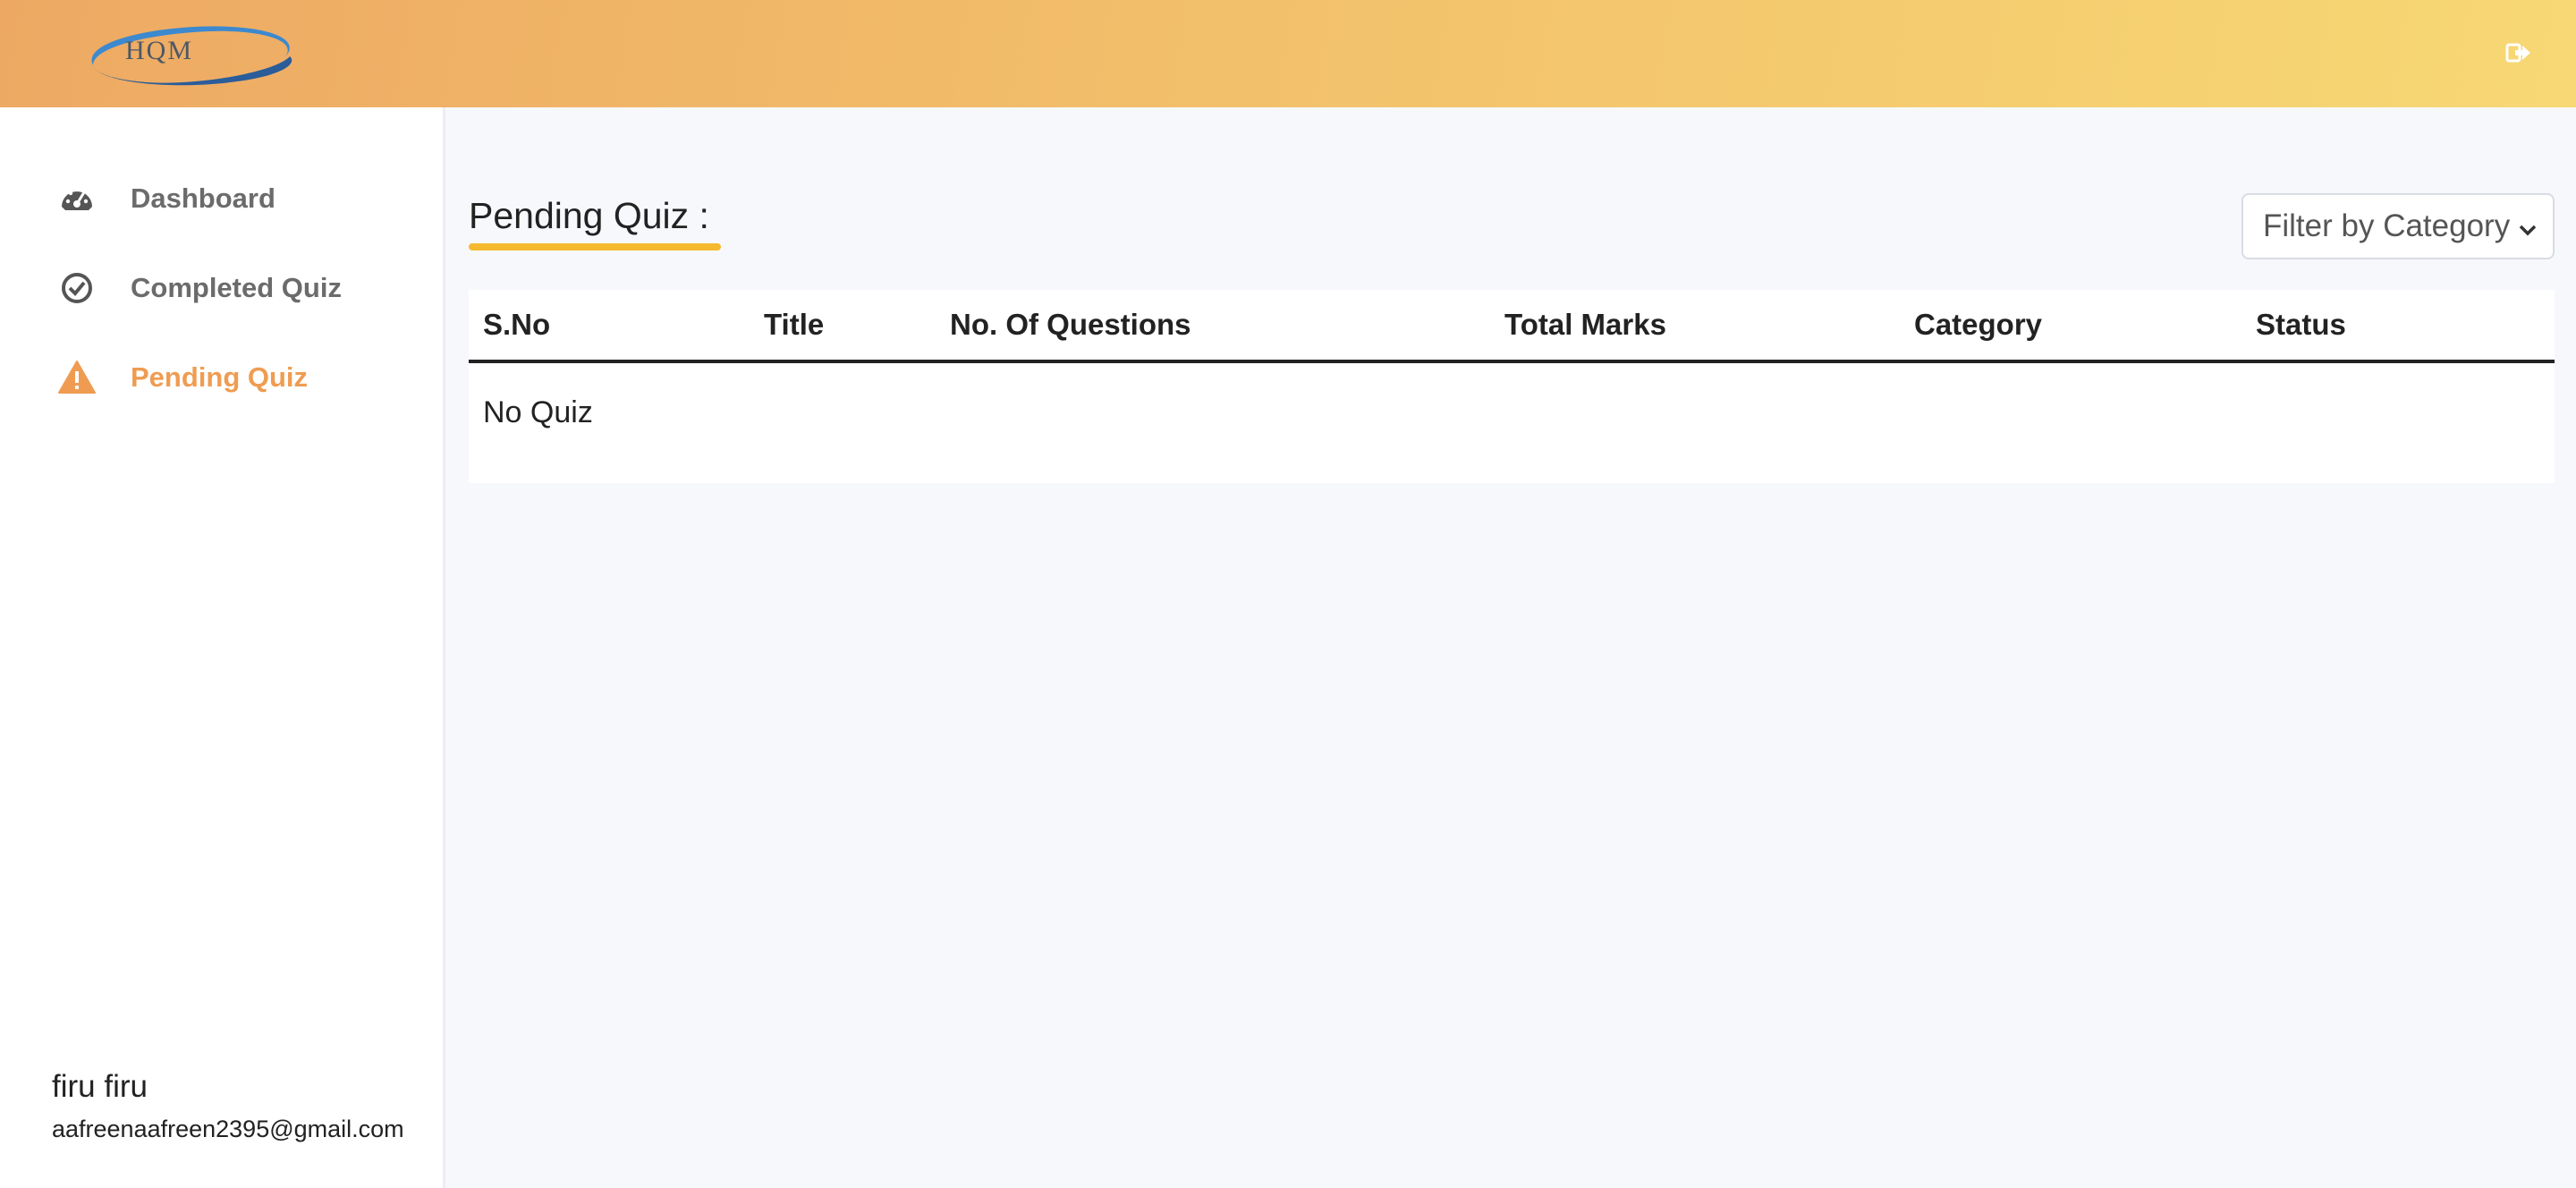 The width and height of the screenshot is (2576, 1188). I want to click on warning-icon, so click(77, 377).